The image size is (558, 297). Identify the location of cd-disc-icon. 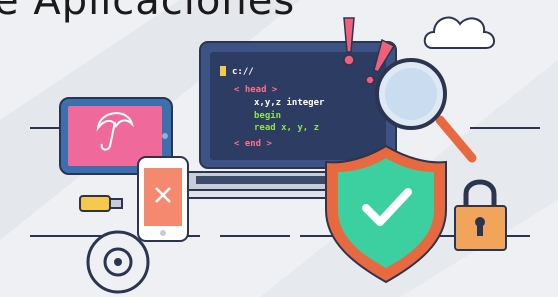
(118, 262).